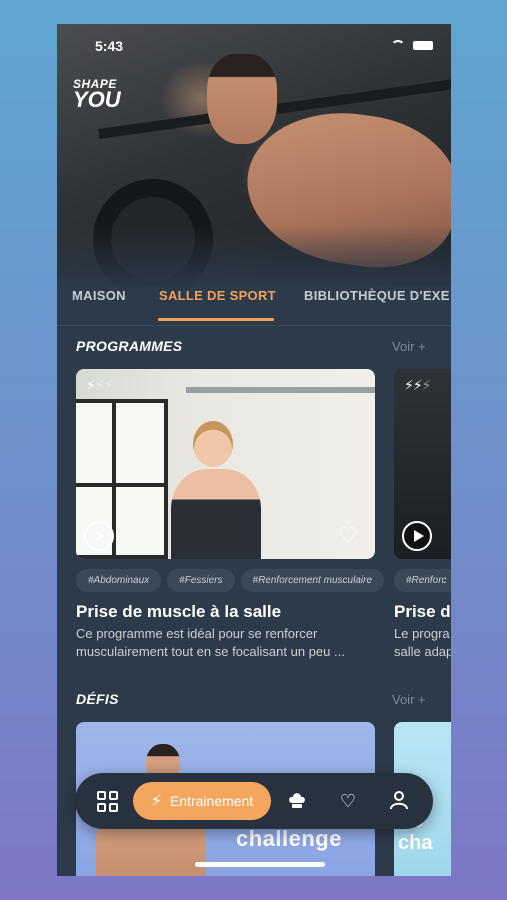 The width and height of the screenshot is (507, 900). What do you see at coordinates (260, 864) in the screenshot?
I see `home-indicator` at bounding box center [260, 864].